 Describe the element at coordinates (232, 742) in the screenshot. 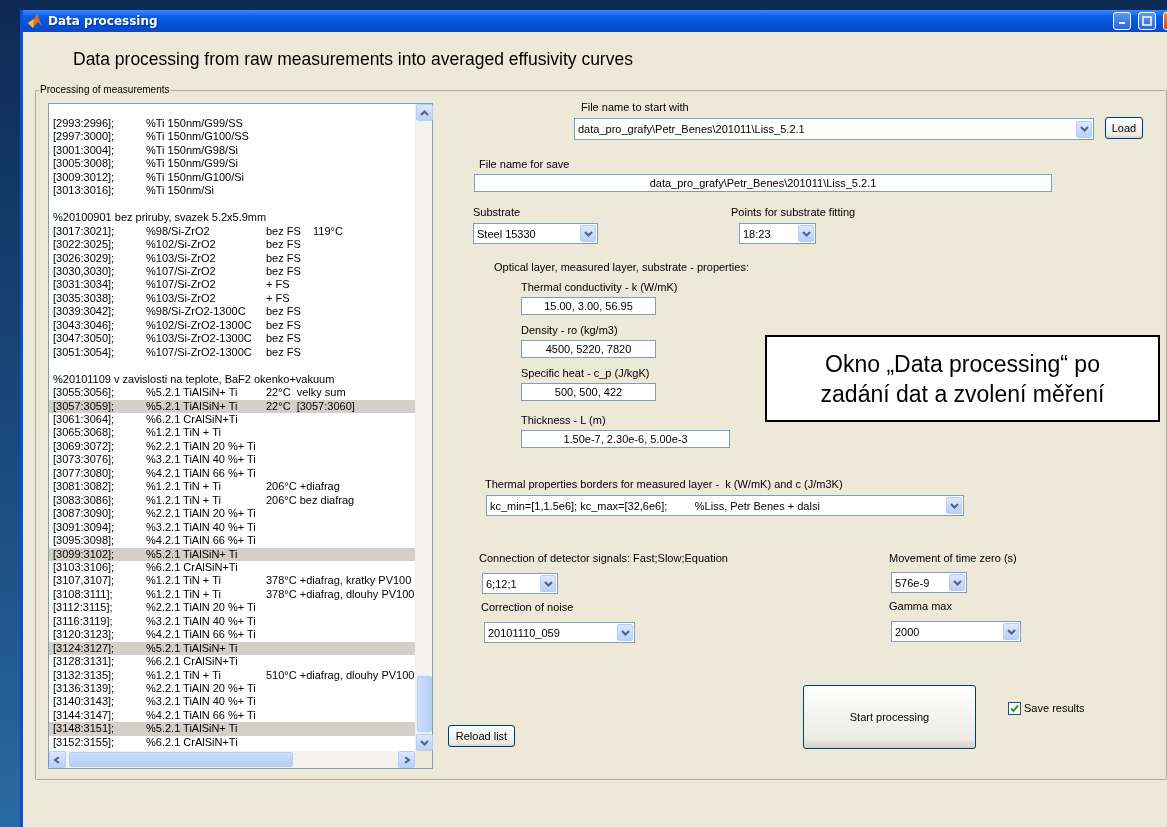

I see `list-item: [3152:3155]; %6.2.1 CrAlSiN+Ti` at that location.